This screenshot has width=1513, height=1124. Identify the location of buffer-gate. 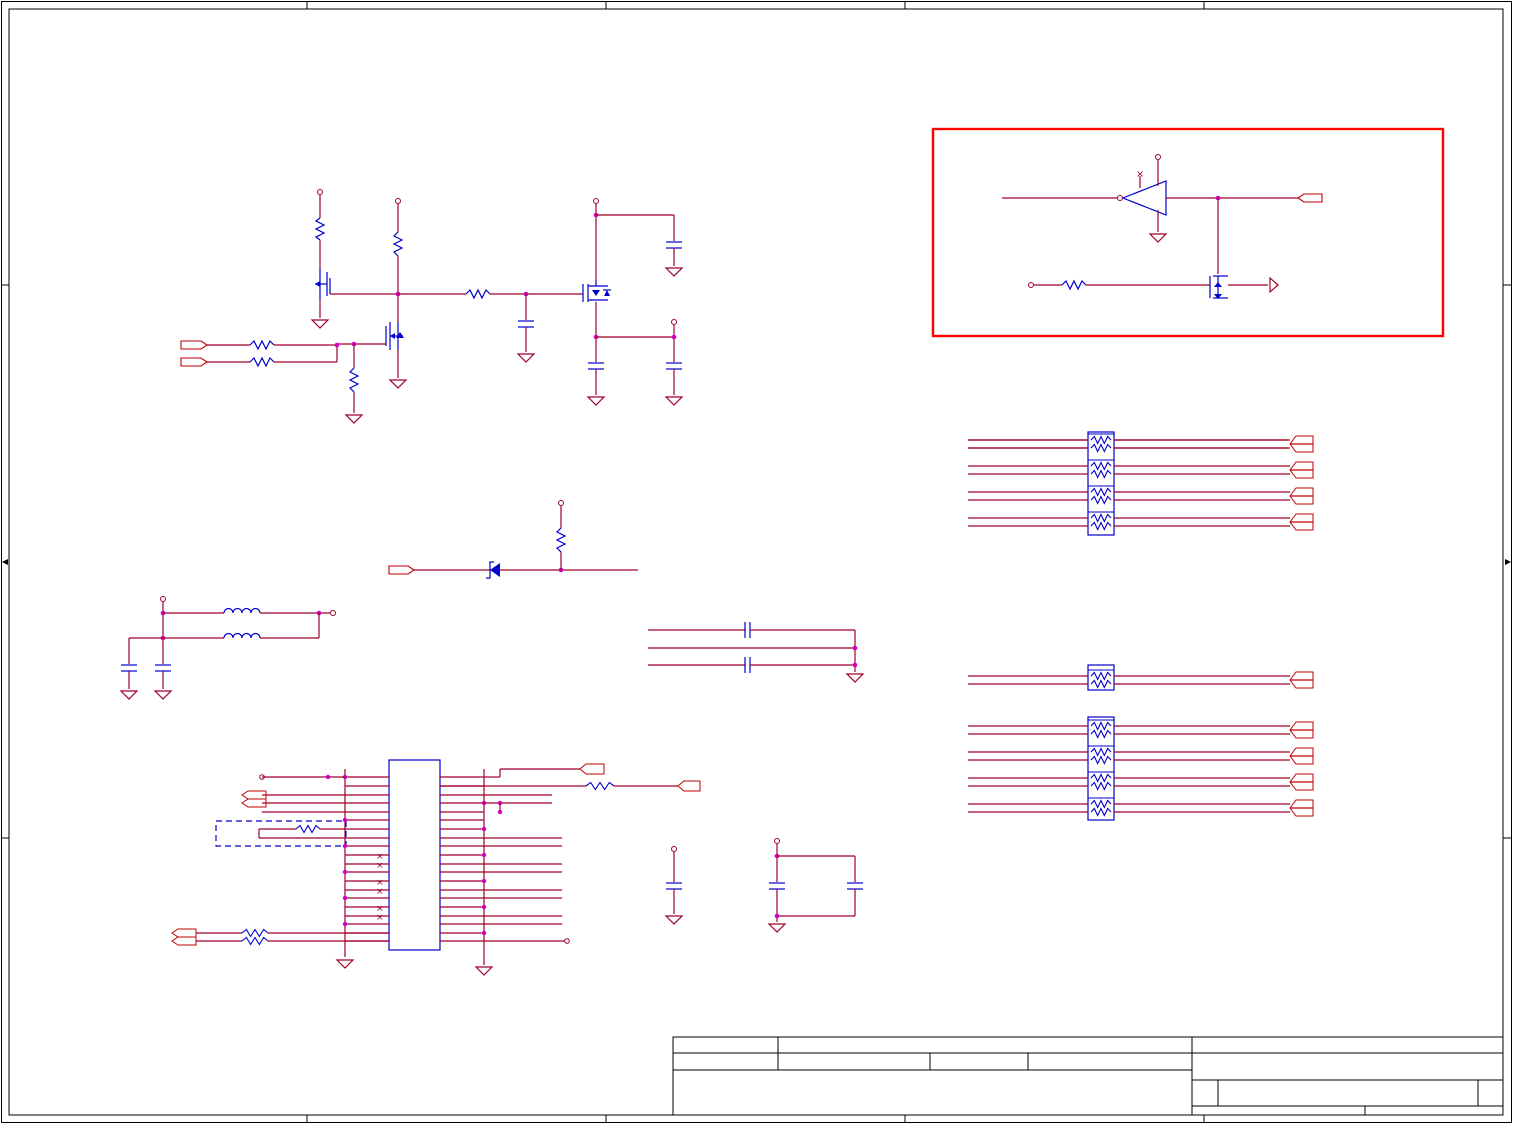
(1144, 198).